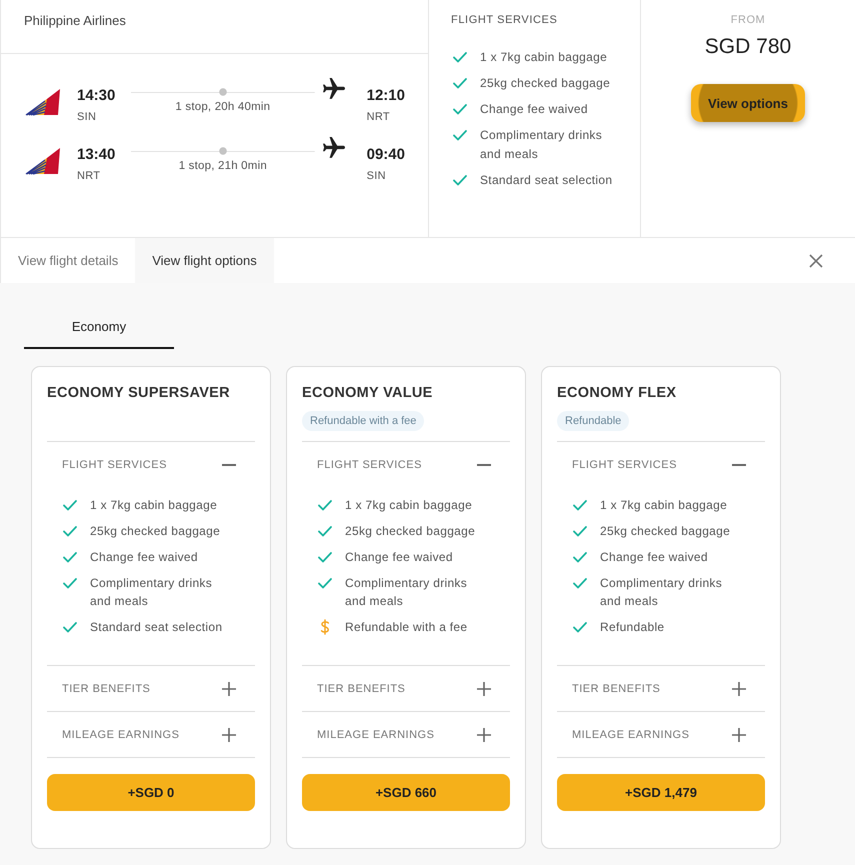 Image resolution: width=855 pixels, height=865 pixels. What do you see at coordinates (75, 20) in the screenshot?
I see `airline-name: Philippine Airlines` at bounding box center [75, 20].